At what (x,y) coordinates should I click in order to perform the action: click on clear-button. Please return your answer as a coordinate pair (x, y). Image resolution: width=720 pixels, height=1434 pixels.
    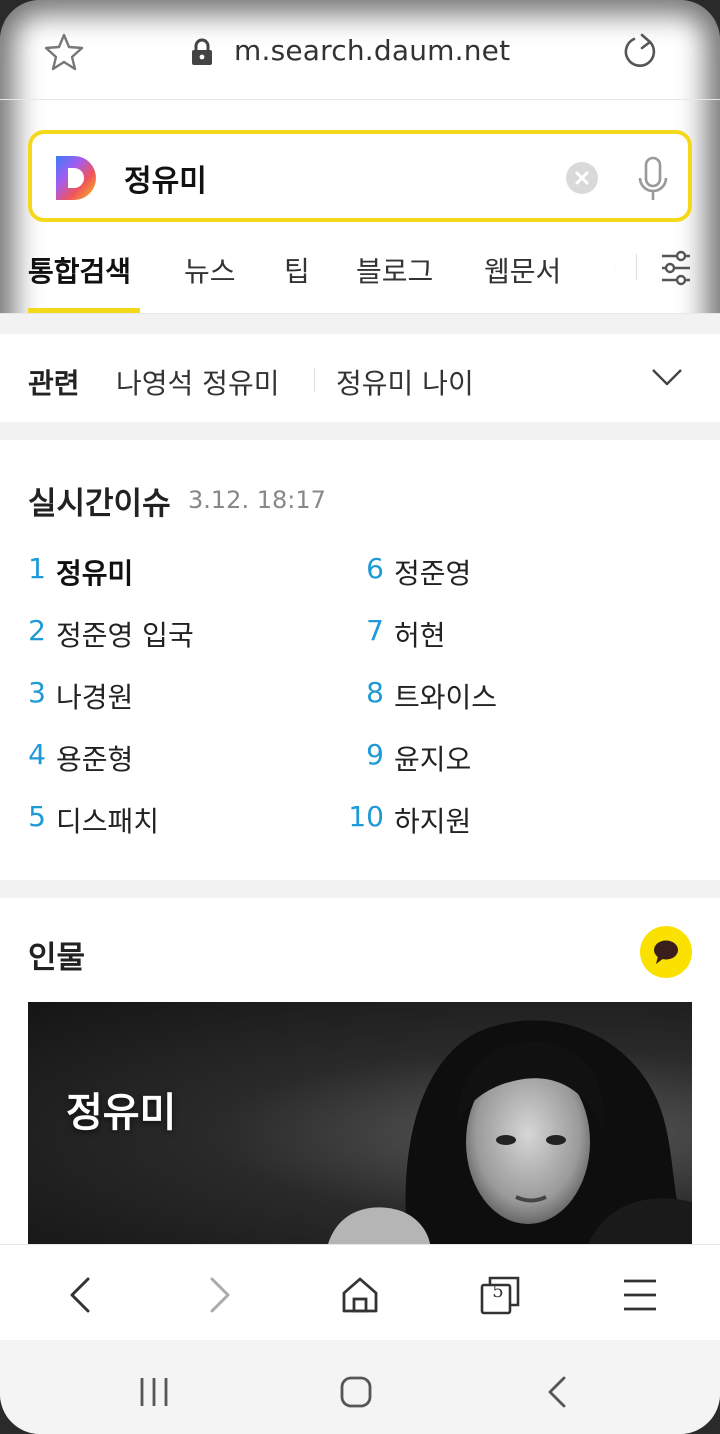
    Looking at the image, I should click on (582, 178).